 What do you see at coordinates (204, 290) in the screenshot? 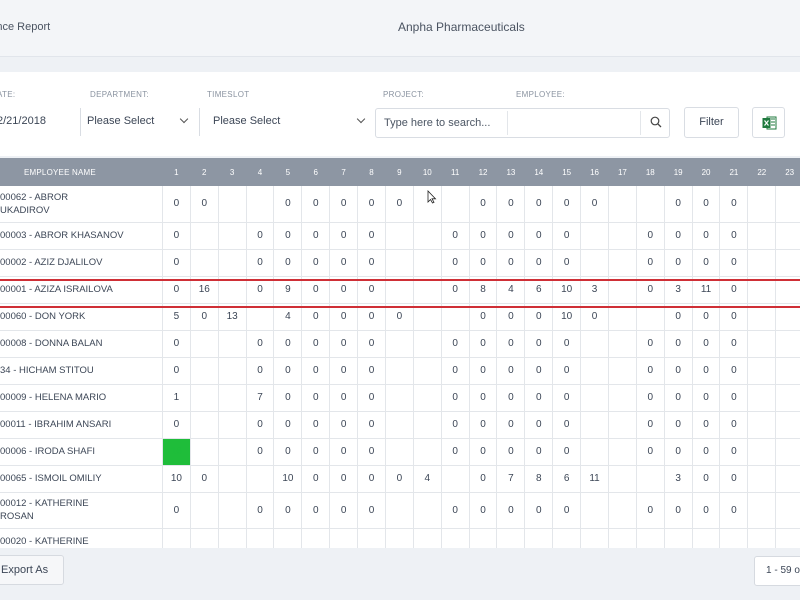
I see `attendance-cell: 16` at bounding box center [204, 290].